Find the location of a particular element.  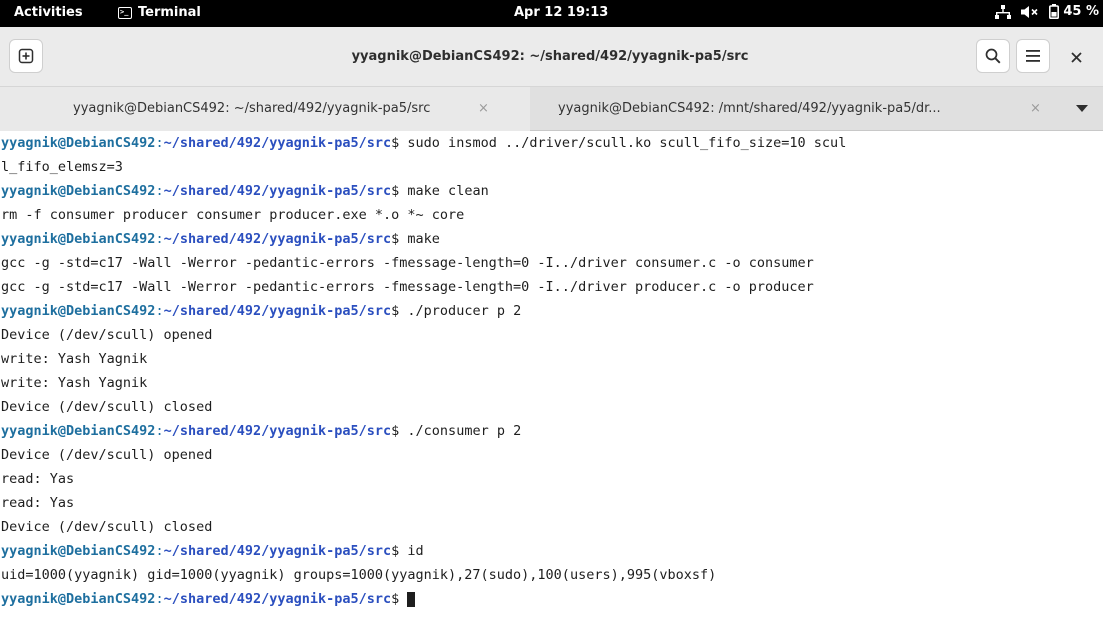

command-text: make is located at coordinates (423, 239).